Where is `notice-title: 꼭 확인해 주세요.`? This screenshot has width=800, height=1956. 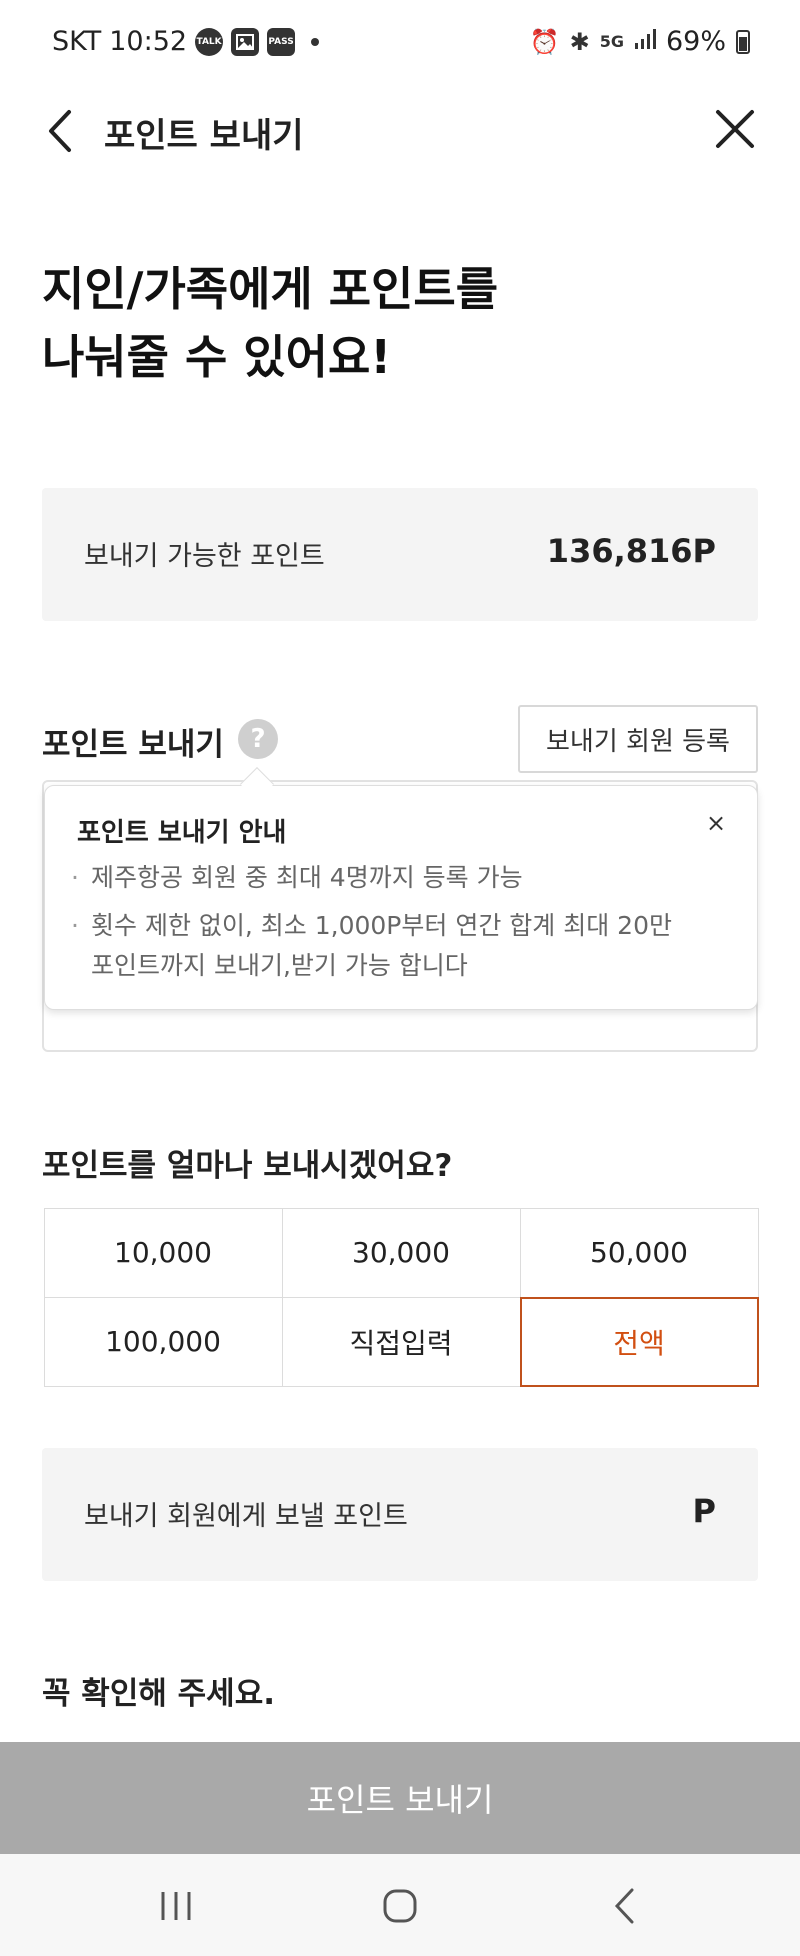
notice-title: 꼭 확인해 주세요. is located at coordinates (159, 1694).